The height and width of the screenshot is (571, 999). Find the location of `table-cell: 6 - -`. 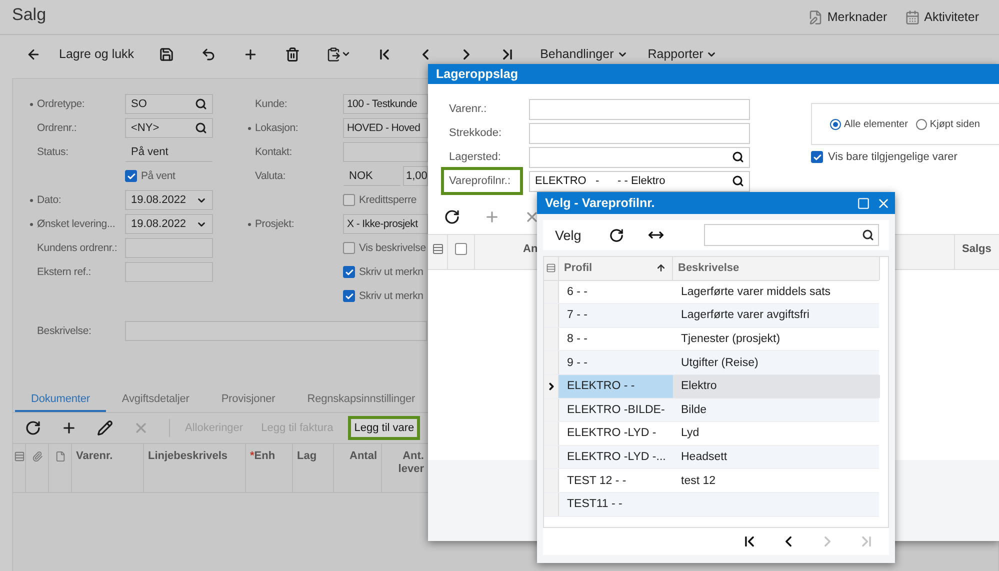

table-cell: 6 - - is located at coordinates (616, 292).